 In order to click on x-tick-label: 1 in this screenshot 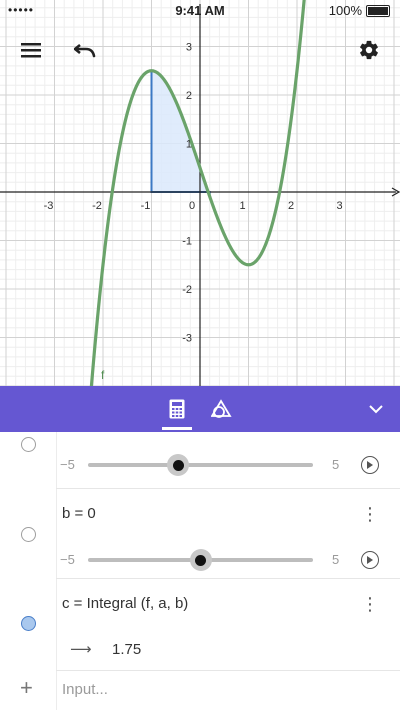, I will do `click(242, 206)`.